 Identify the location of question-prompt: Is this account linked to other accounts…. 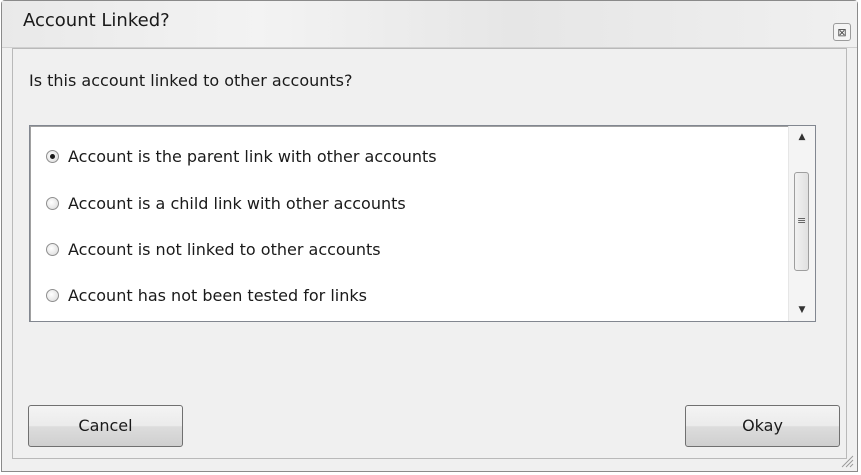
(191, 80).